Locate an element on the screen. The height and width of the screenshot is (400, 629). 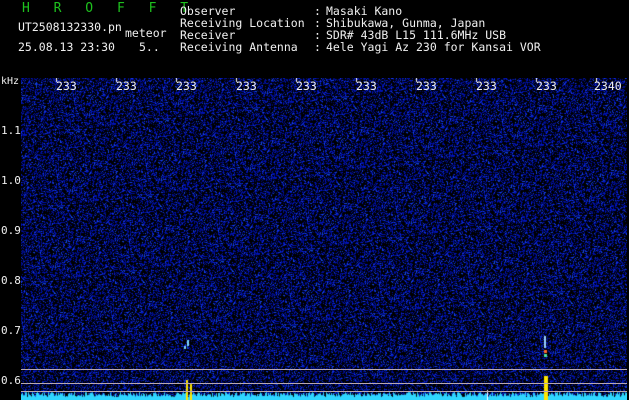
y-tick-label: 0.8 is located at coordinates (11, 280).